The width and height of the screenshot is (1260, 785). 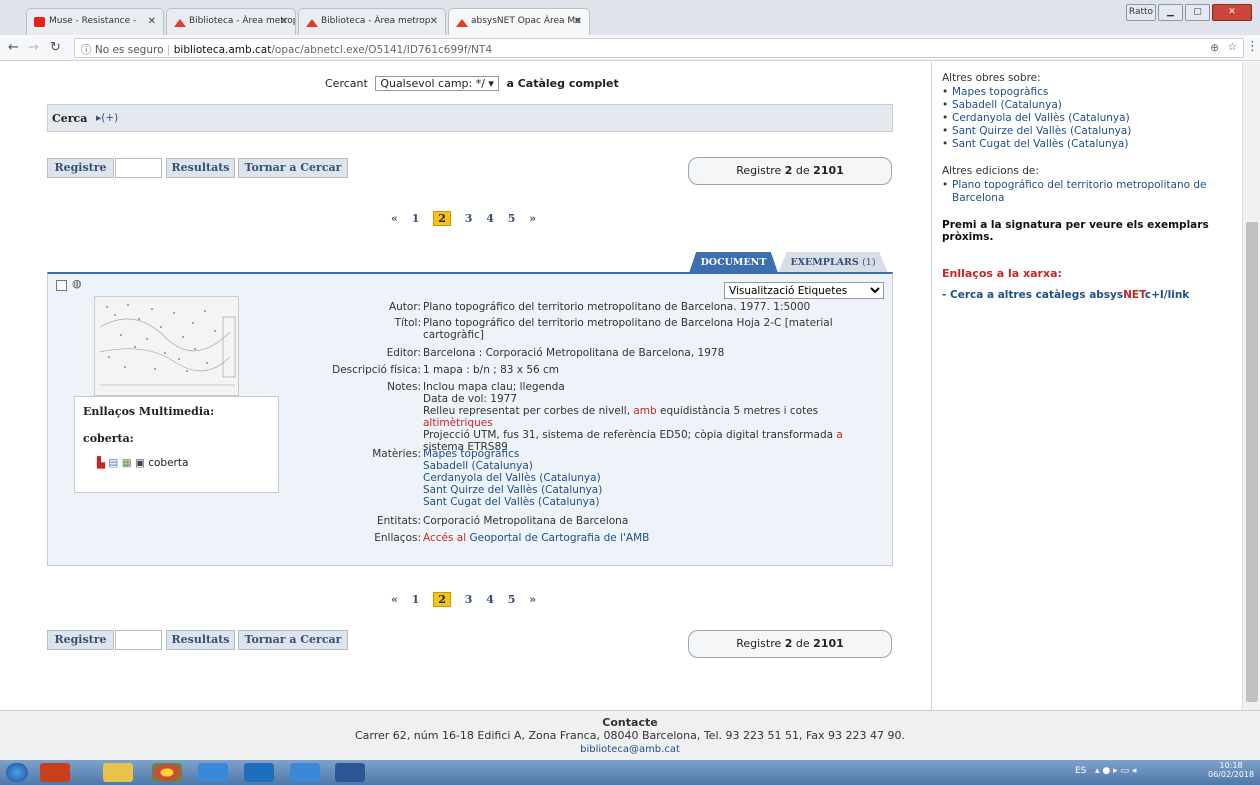 What do you see at coordinates (167, 772) in the screenshot?
I see `chrome-icon` at bounding box center [167, 772].